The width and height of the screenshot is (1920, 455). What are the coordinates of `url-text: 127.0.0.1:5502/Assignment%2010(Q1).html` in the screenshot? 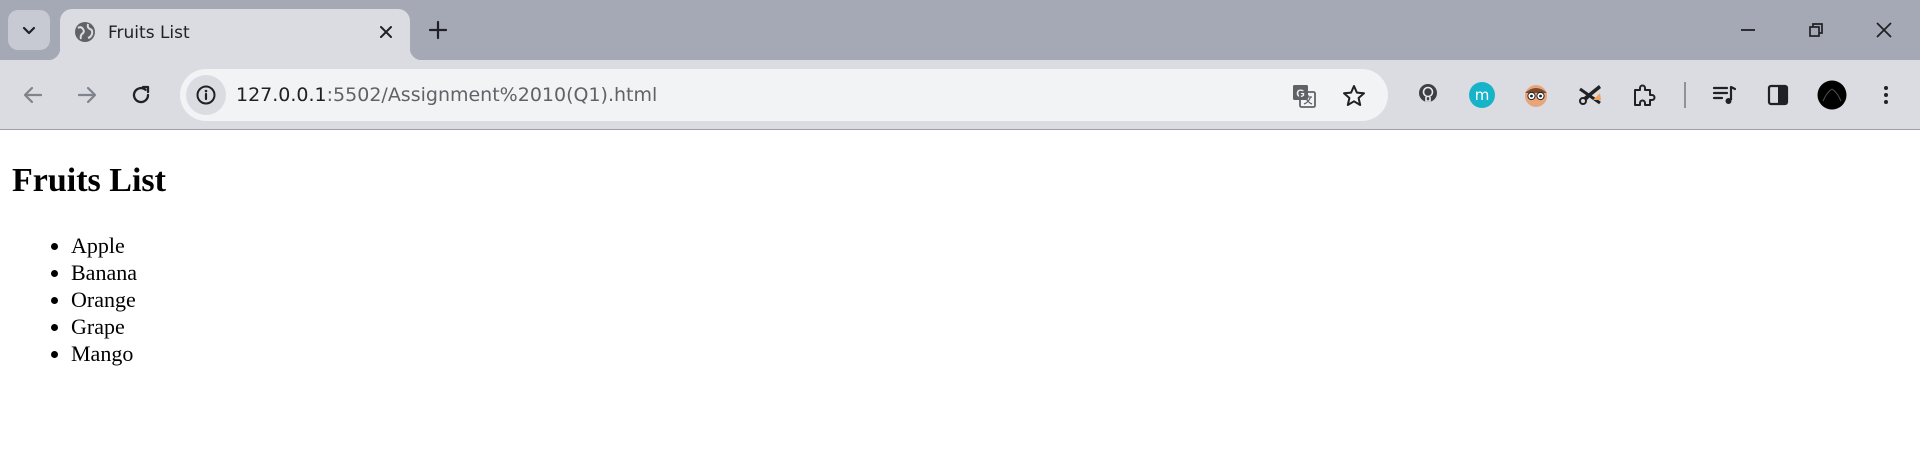 It's located at (446, 95).